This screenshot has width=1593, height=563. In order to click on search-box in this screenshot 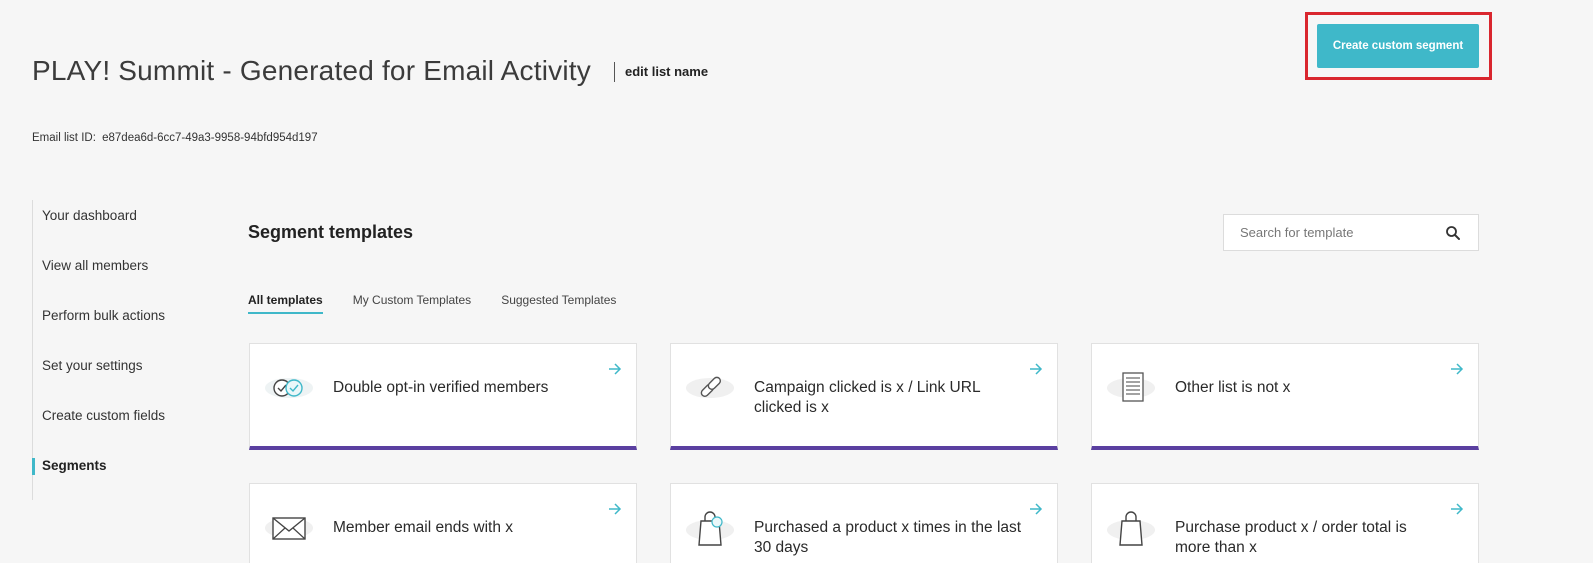, I will do `click(1351, 232)`.